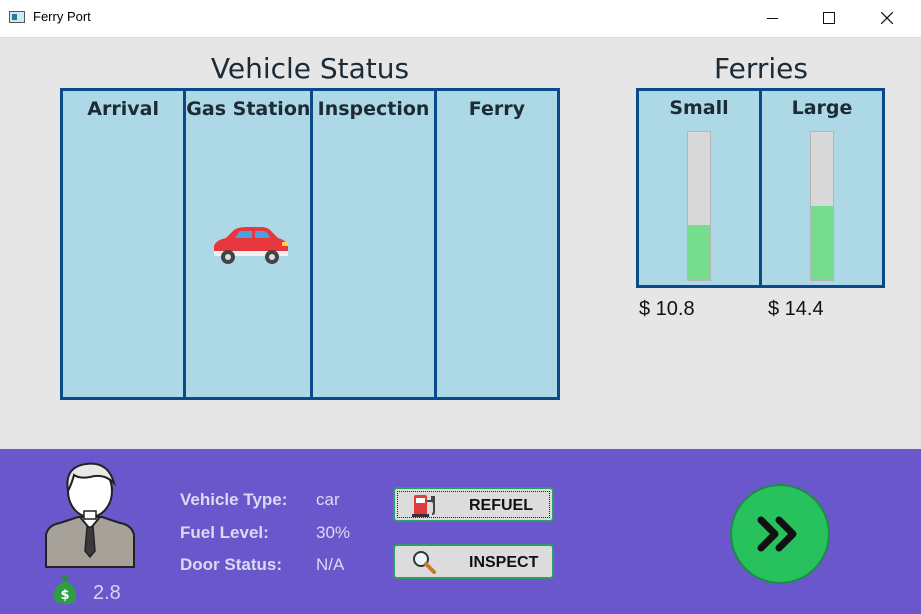  What do you see at coordinates (496, 109) in the screenshot?
I see `column-header-ferry: Ferry` at bounding box center [496, 109].